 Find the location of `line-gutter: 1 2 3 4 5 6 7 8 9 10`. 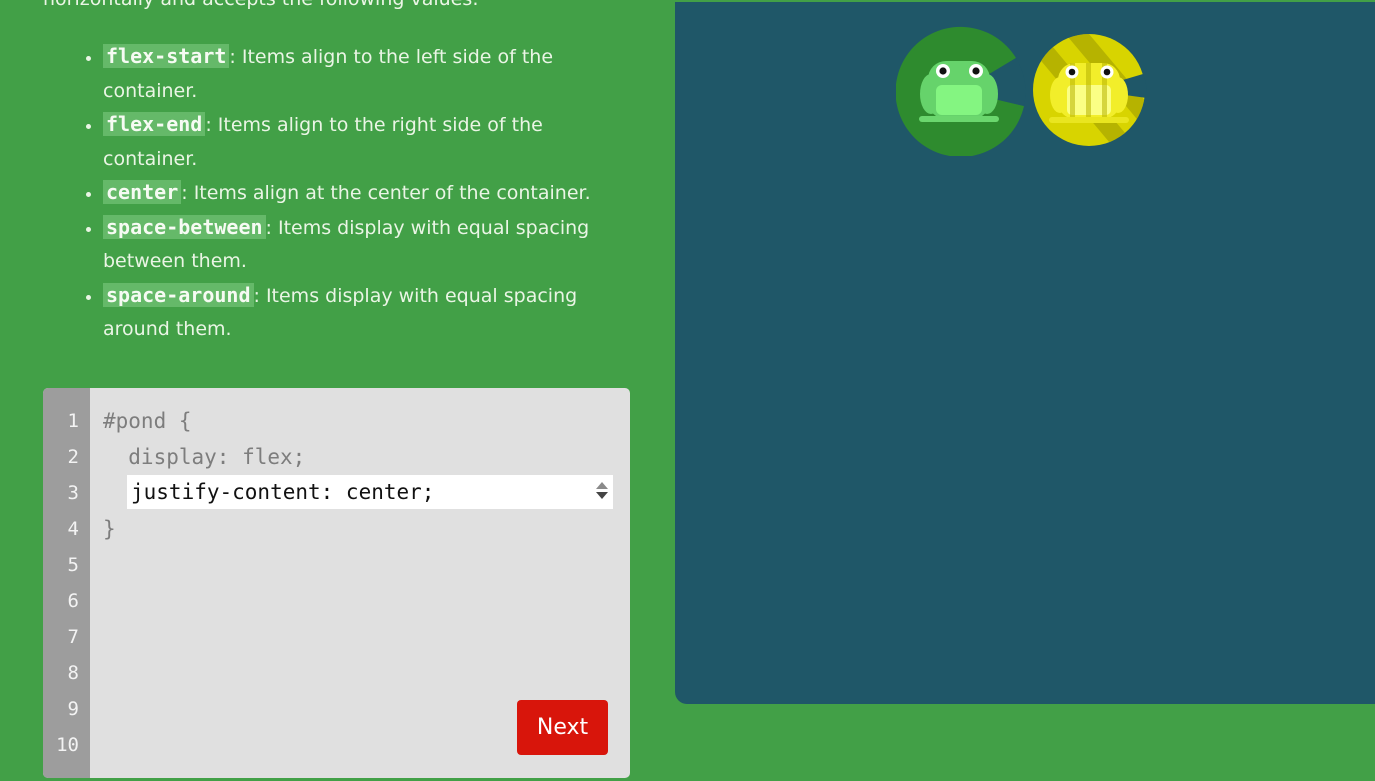

line-gutter: 1 2 3 4 5 6 7 8 9 10 is located at coordinates (66, 583).